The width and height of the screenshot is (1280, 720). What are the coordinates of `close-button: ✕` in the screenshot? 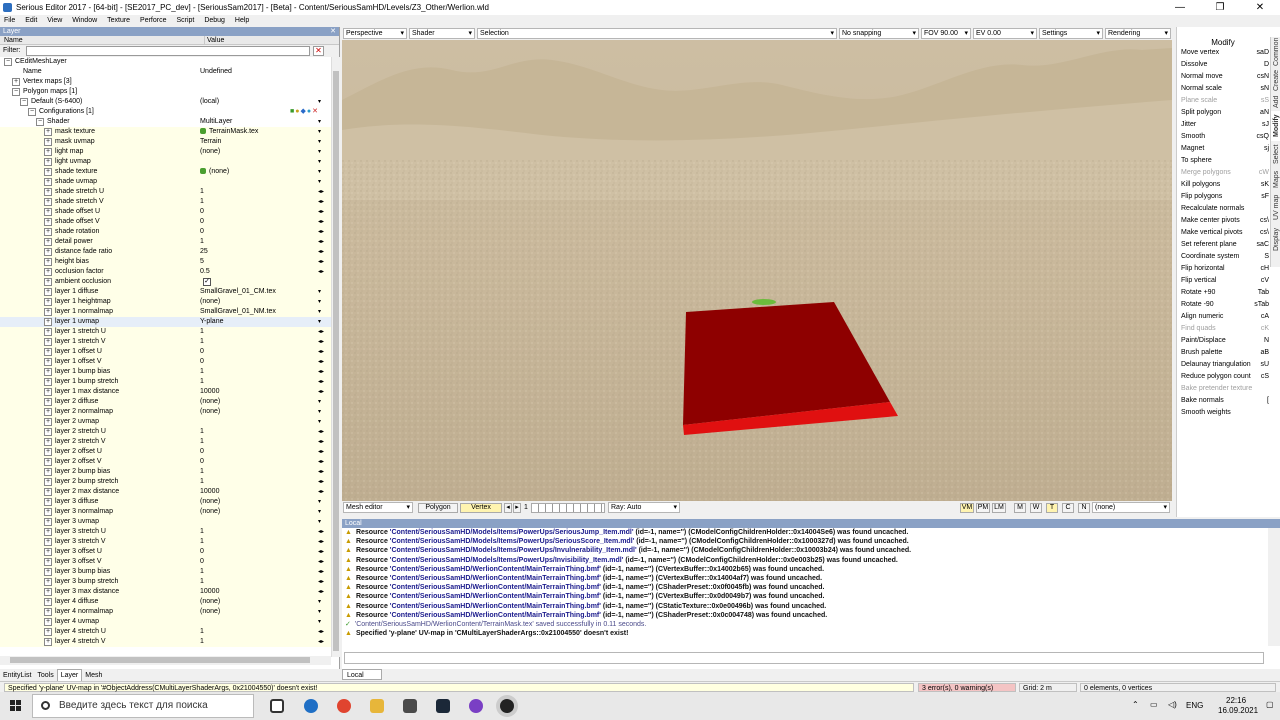 It's located at (1260, 7).